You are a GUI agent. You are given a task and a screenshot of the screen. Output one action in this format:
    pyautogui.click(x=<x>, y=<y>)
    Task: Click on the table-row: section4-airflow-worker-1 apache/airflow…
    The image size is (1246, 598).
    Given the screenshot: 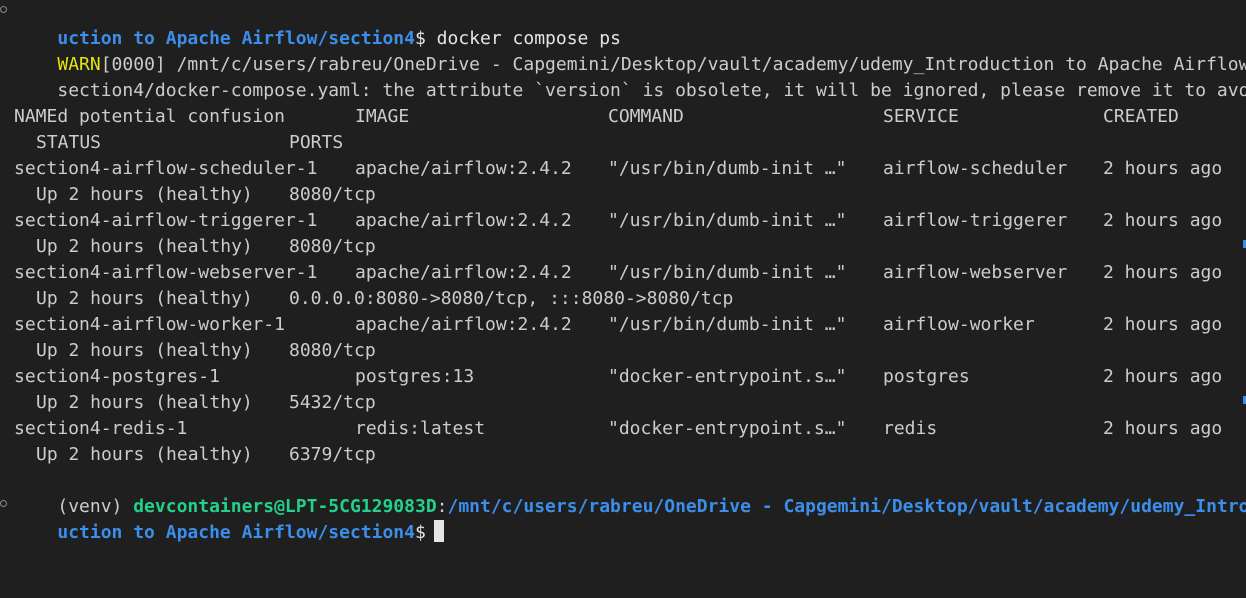 What is the action you would take?
    pyautogui.click(x=624, y=325)
    